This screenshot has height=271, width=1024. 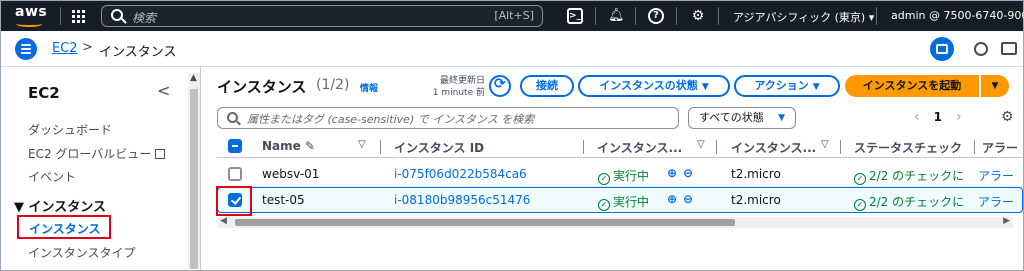 I want to click on column-header-alarm: アラー, so click(x=1000, y=147).